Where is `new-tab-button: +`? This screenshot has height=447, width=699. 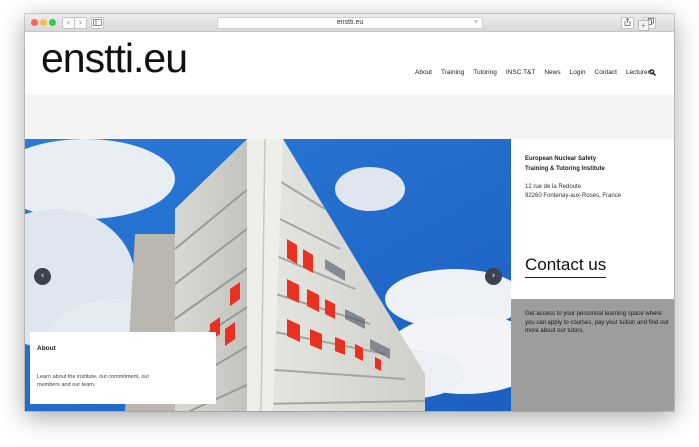
new-tab-button: + is located at coordinates (643, 25).